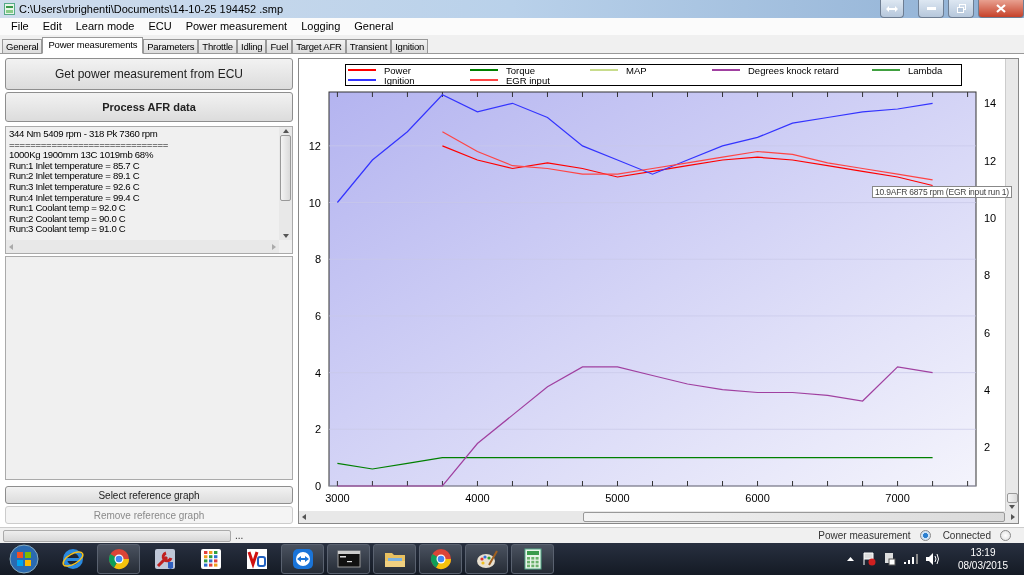 This screenshot has width=1024, height=575. I want to click on minimize-icon, so click(931, 8).